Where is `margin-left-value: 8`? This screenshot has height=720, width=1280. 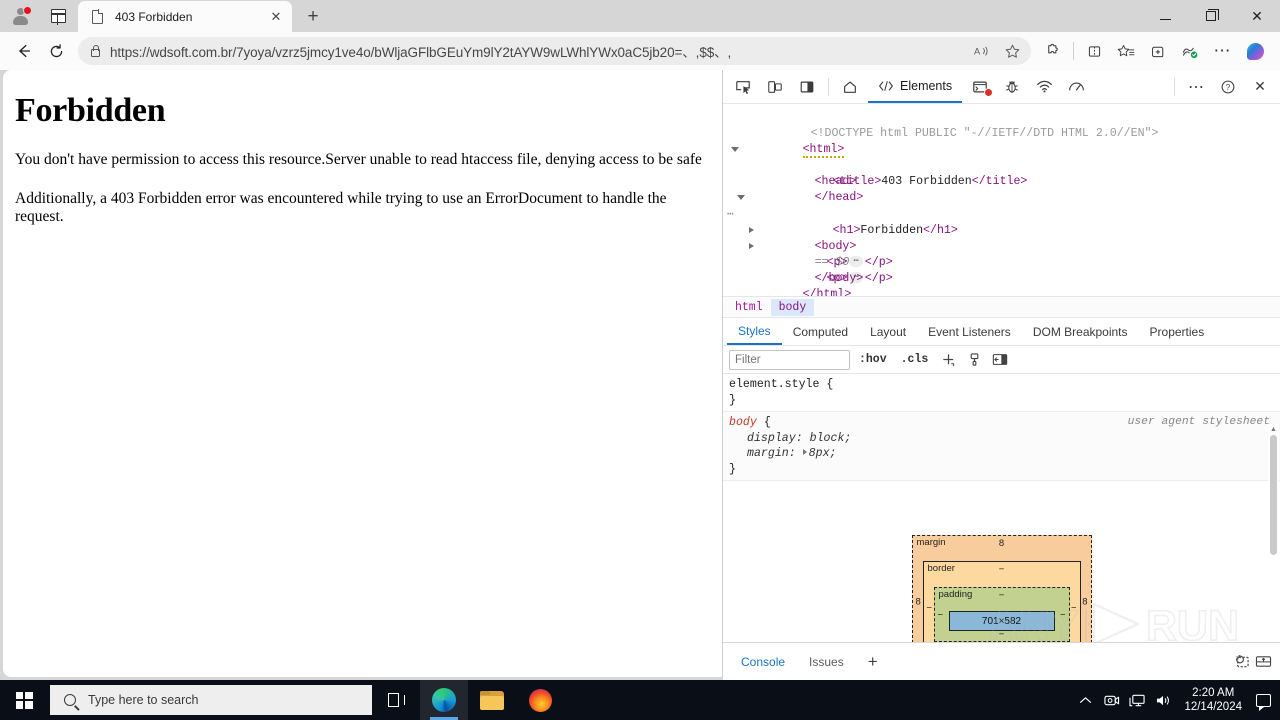 margin-left-value: 8 is located at coordinates (918, 601).